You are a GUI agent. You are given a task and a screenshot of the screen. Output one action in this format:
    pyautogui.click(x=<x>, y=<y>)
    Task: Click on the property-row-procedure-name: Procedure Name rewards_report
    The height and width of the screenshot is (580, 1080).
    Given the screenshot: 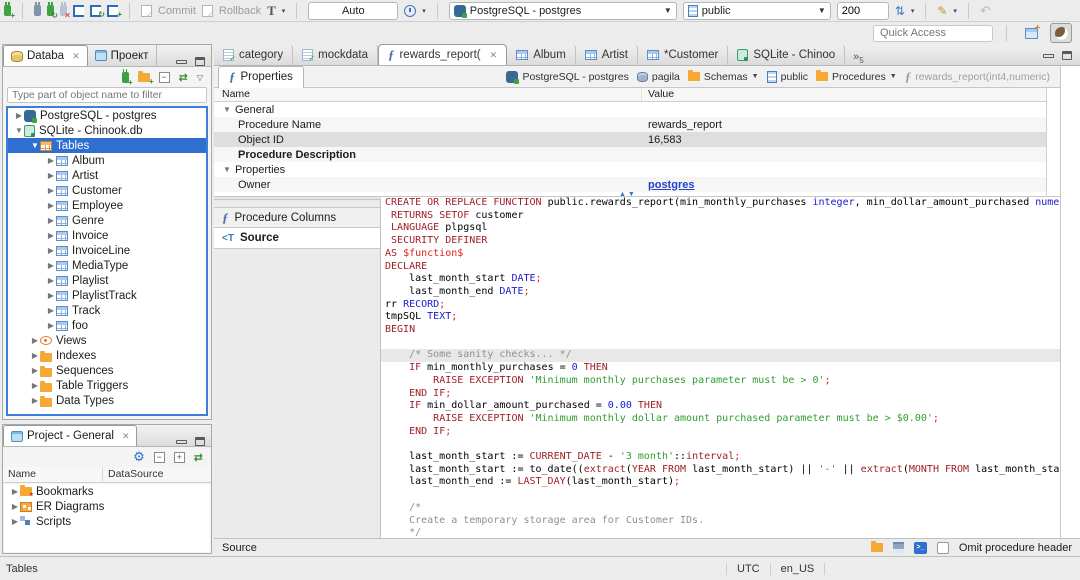 What is the action you would take?
    pyautogui.click(x=630, y=124)
    